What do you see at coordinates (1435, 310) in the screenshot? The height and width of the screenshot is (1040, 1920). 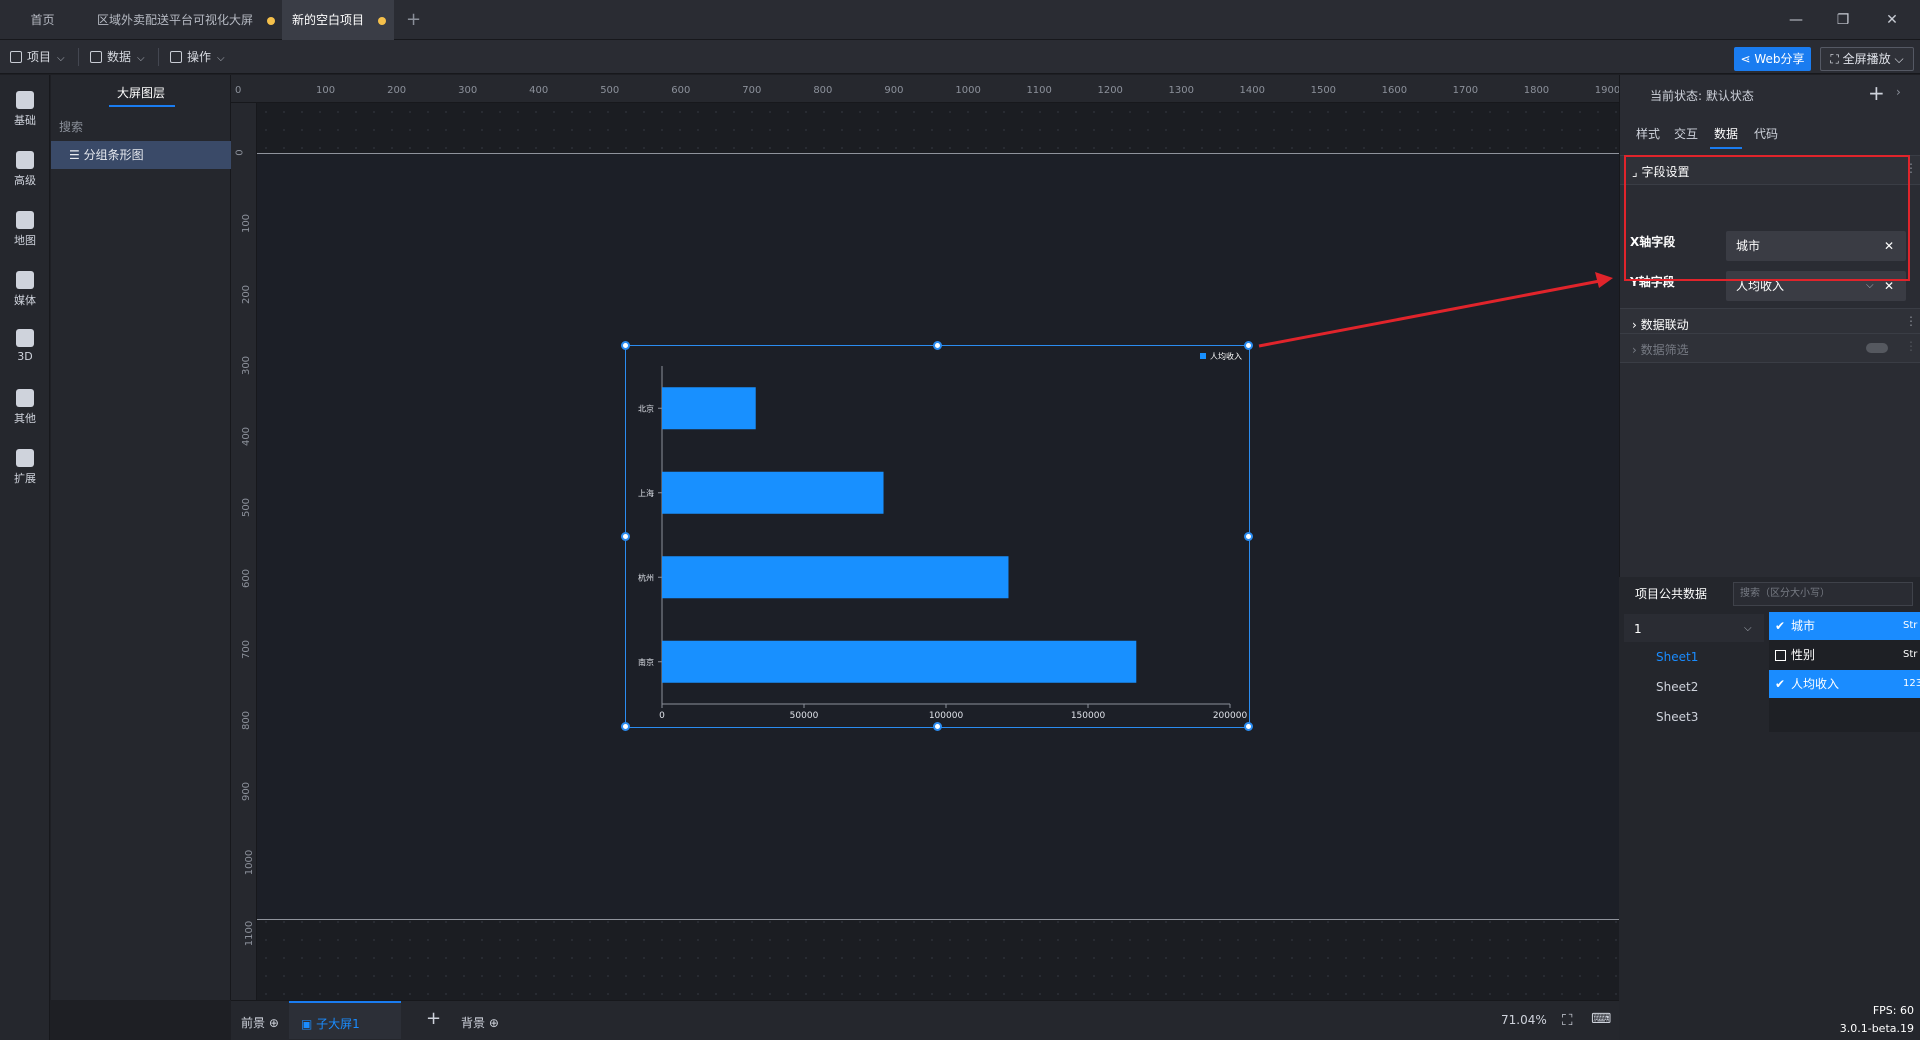 I see `annotation-arrow` at bounding box center [1435, 310].